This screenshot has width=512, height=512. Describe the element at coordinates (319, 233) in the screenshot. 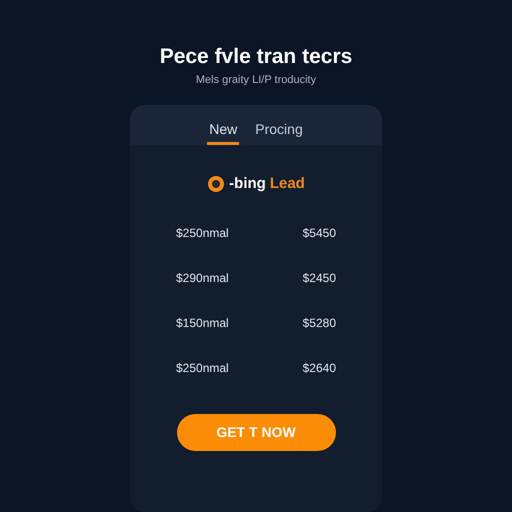

I see `plan-price: $5450` at that location.